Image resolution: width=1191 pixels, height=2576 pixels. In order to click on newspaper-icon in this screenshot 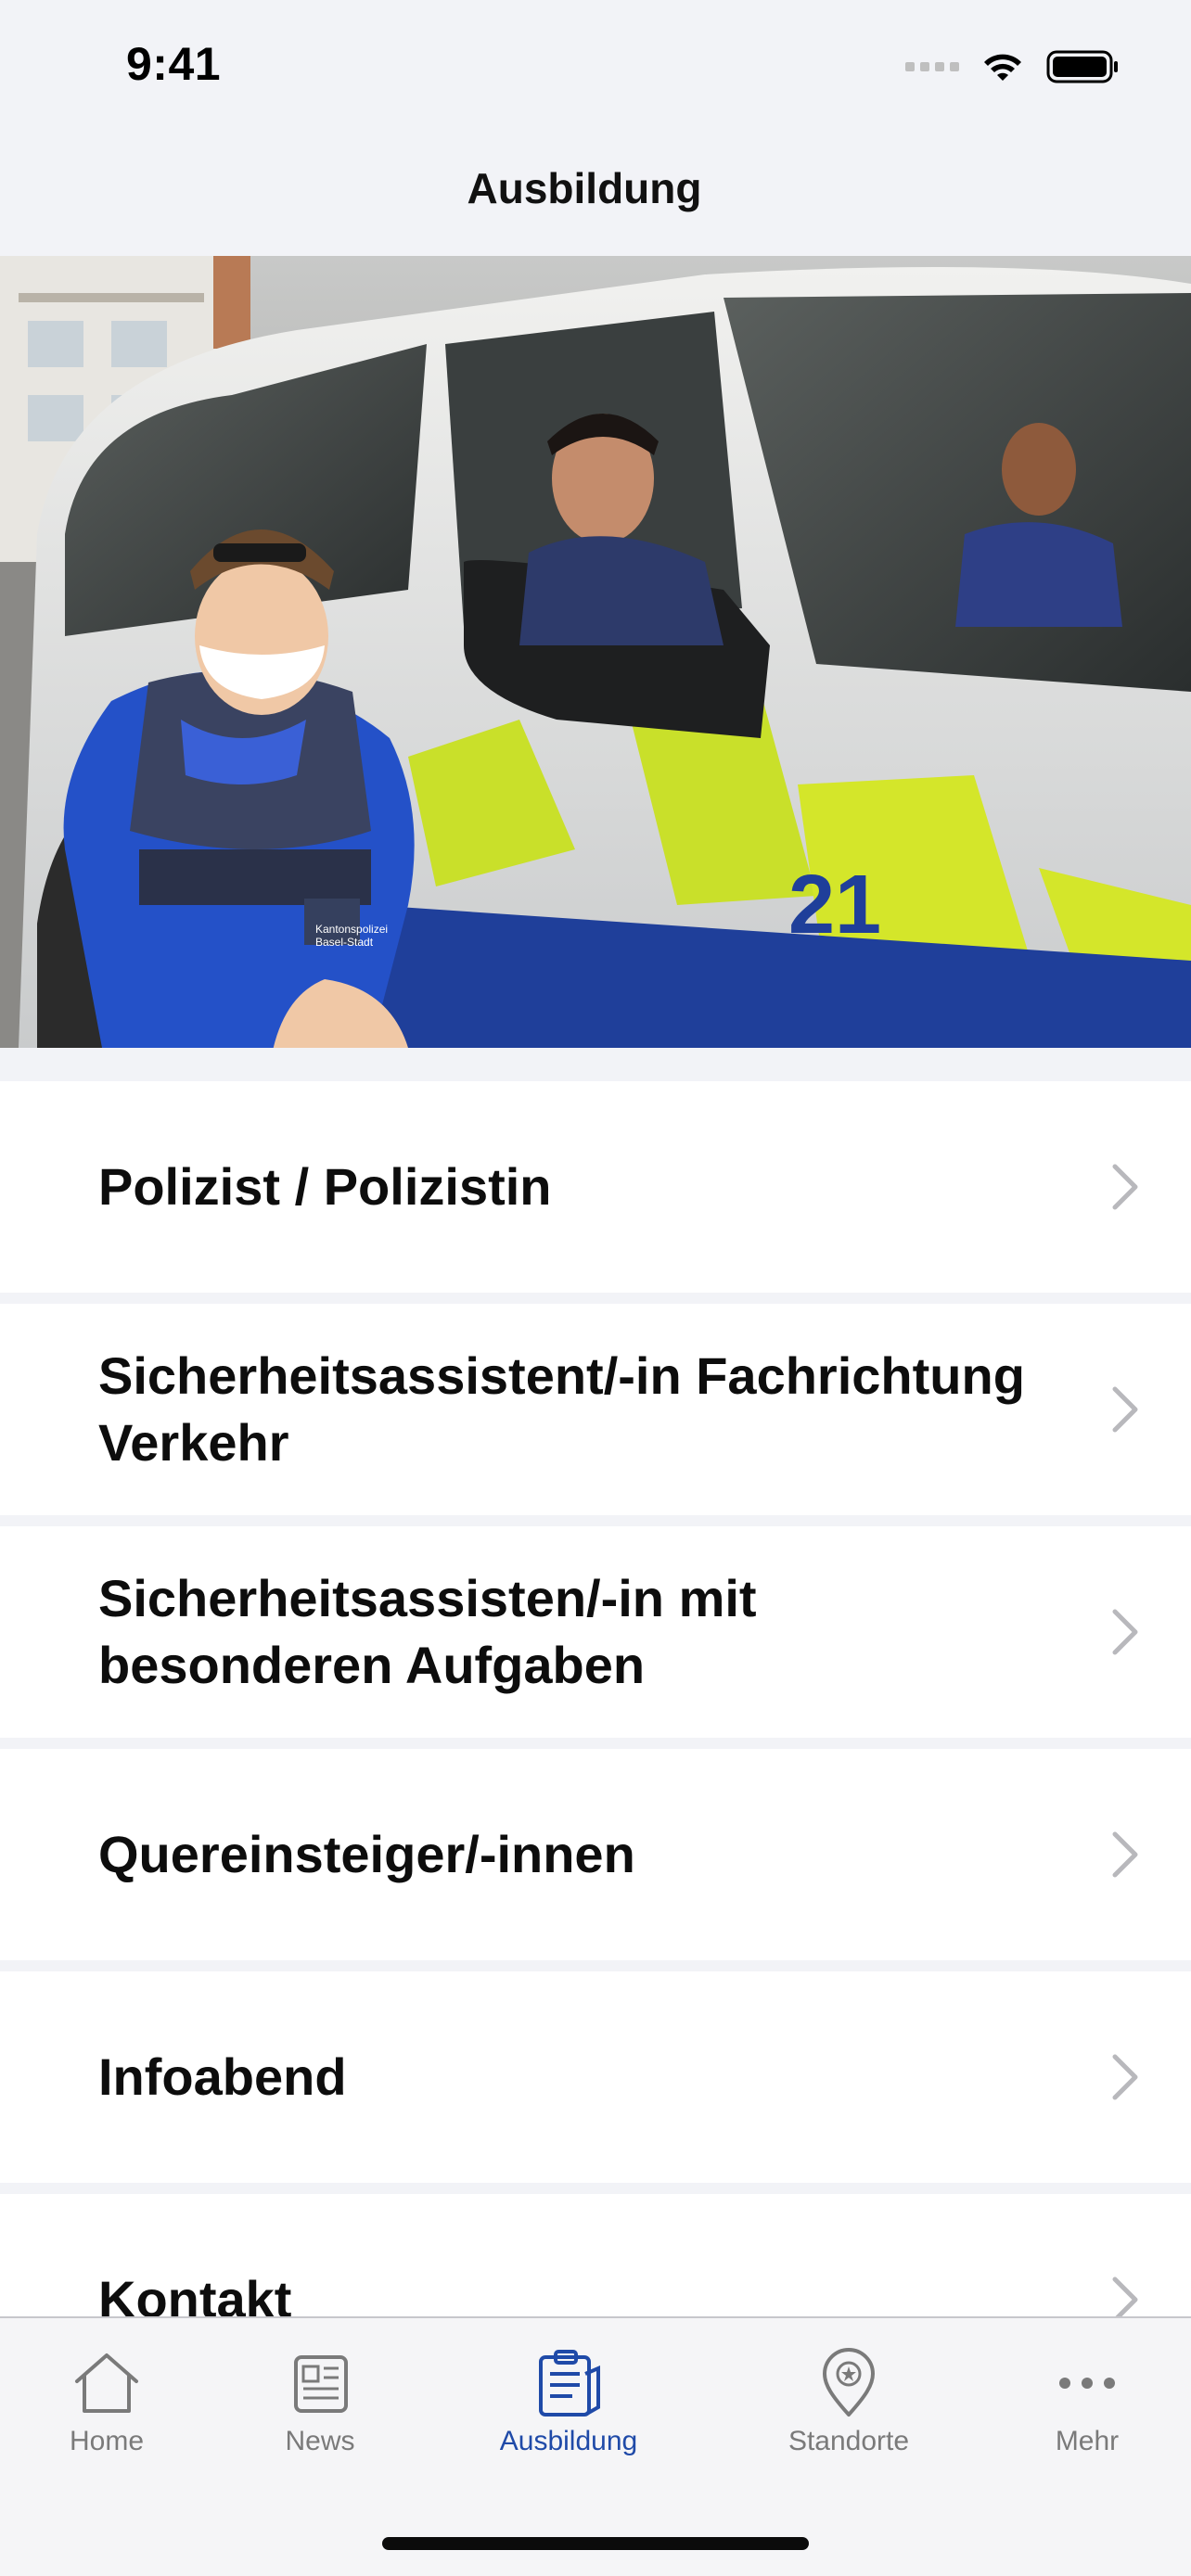, I will do `click(321, 2384)`.